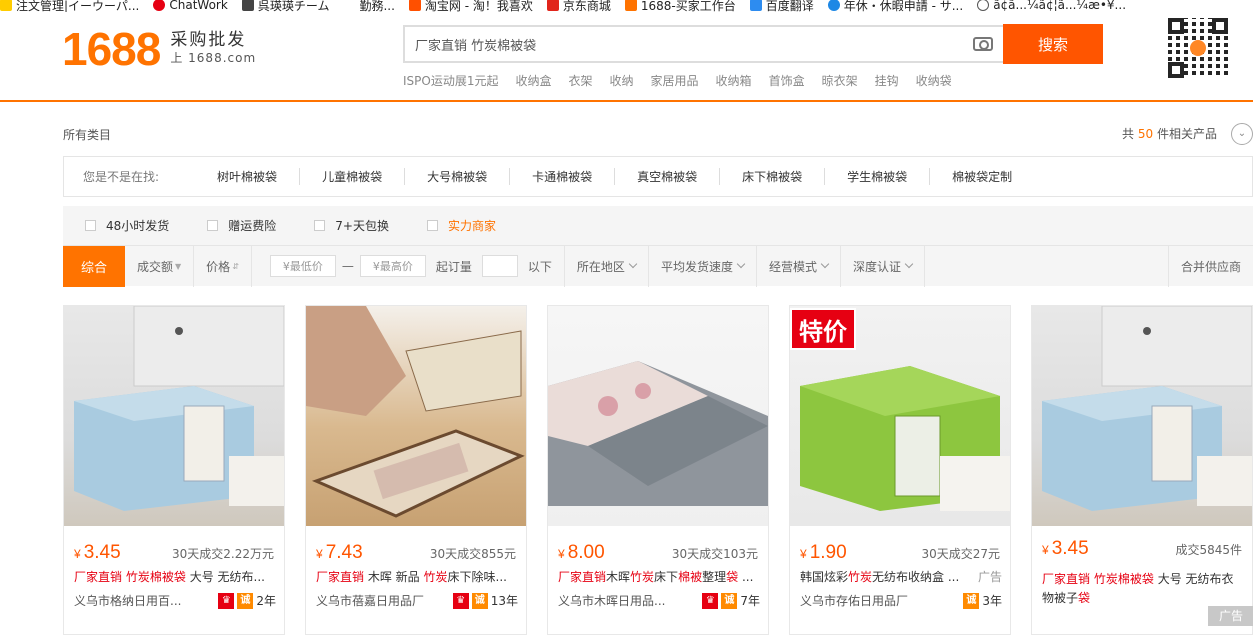  I want to click on company-name: 义乌市蓓嘉日用品厂, so click(383, 600).